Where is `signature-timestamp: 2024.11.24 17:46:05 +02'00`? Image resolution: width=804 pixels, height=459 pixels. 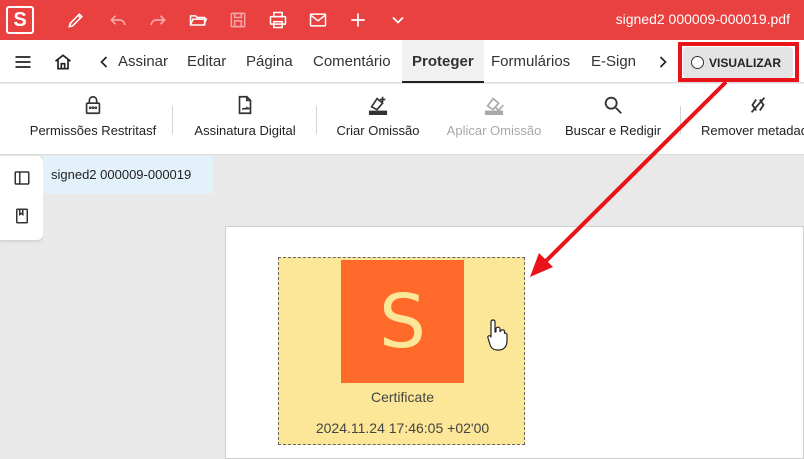
signature-timestamp: 2024.11.24 17:46:05 +02'00 is located at coordinates (402, 428).